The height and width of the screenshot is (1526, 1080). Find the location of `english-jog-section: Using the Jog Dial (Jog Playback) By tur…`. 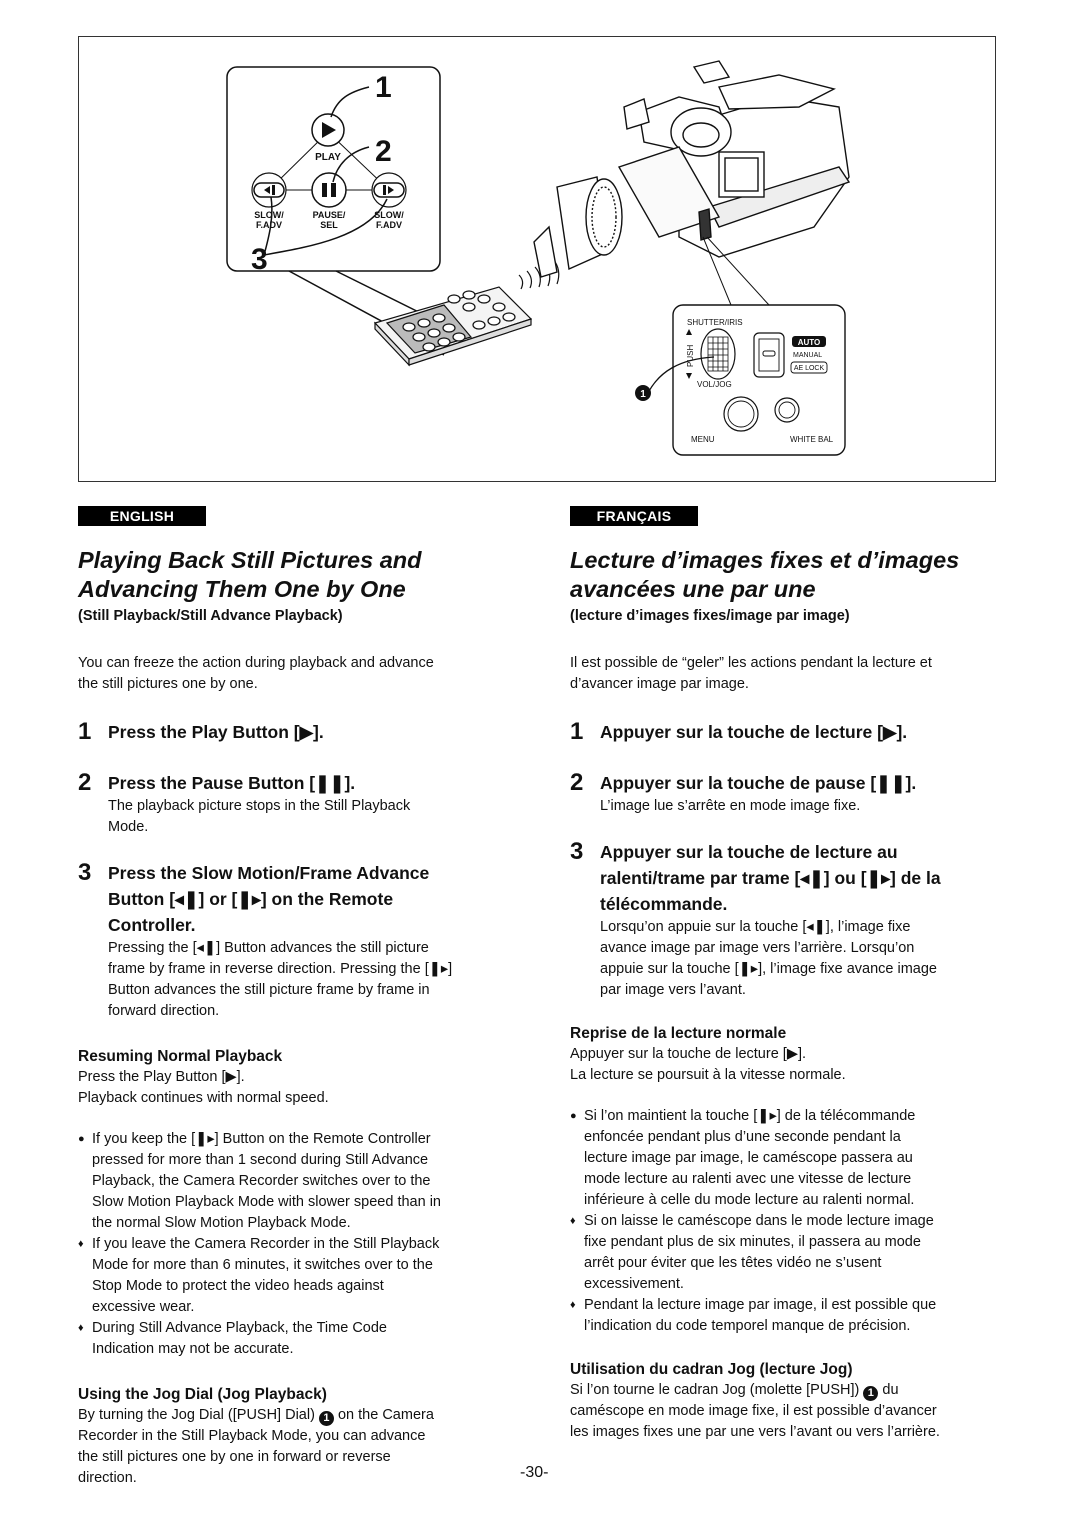

english-jog-section: Using the Jog Dial (Jog Playback) By tur… is located at coordinates (293, 1436).